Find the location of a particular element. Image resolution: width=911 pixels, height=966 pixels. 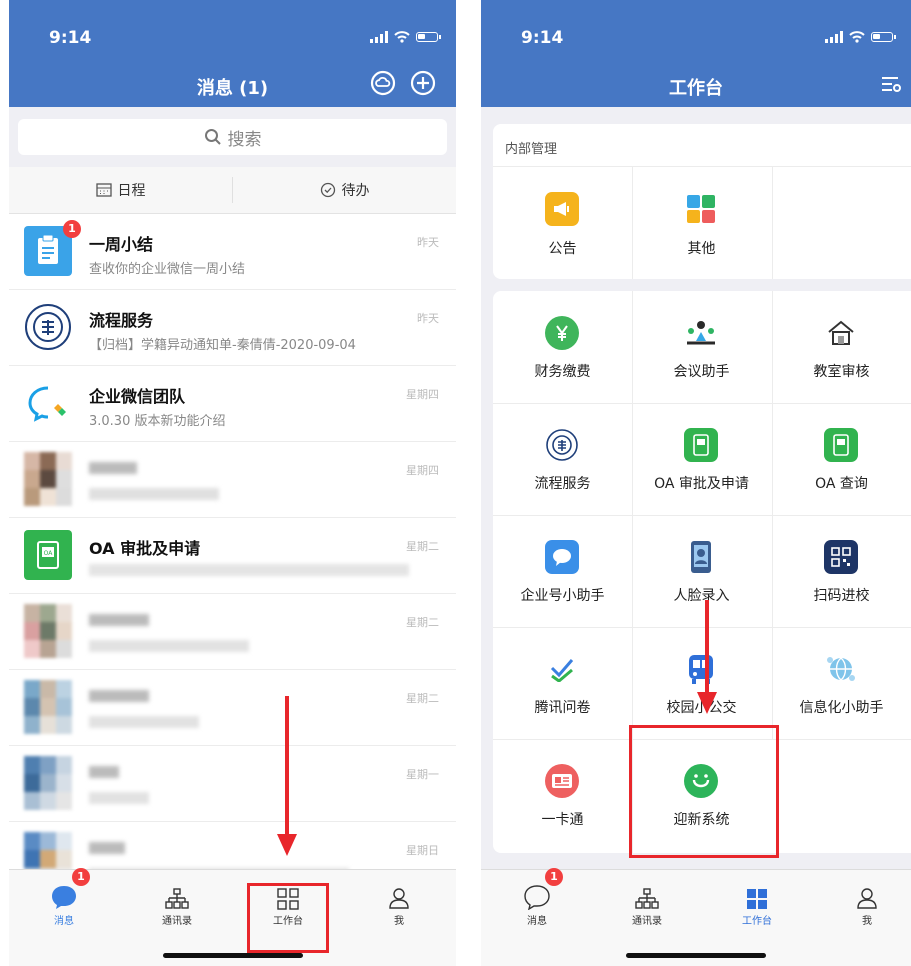

tab-todo: 待办 is located at coordinates (344, 190).